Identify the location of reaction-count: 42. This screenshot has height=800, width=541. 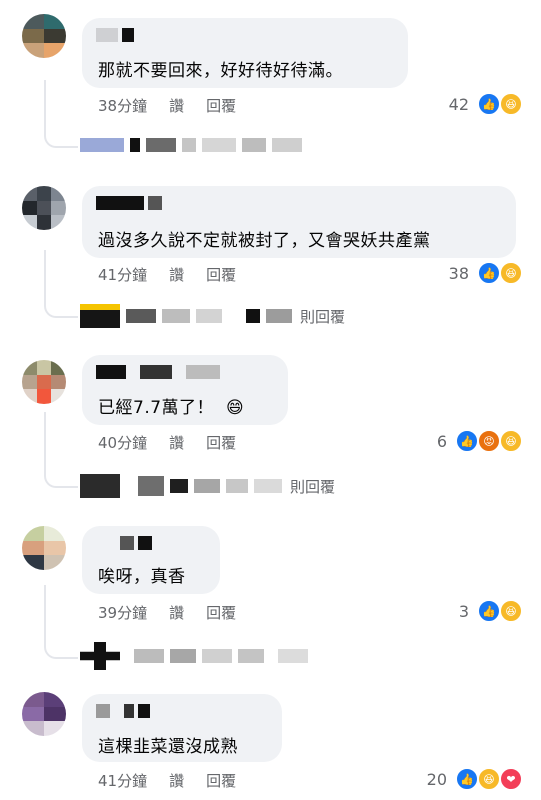
(458, 104).